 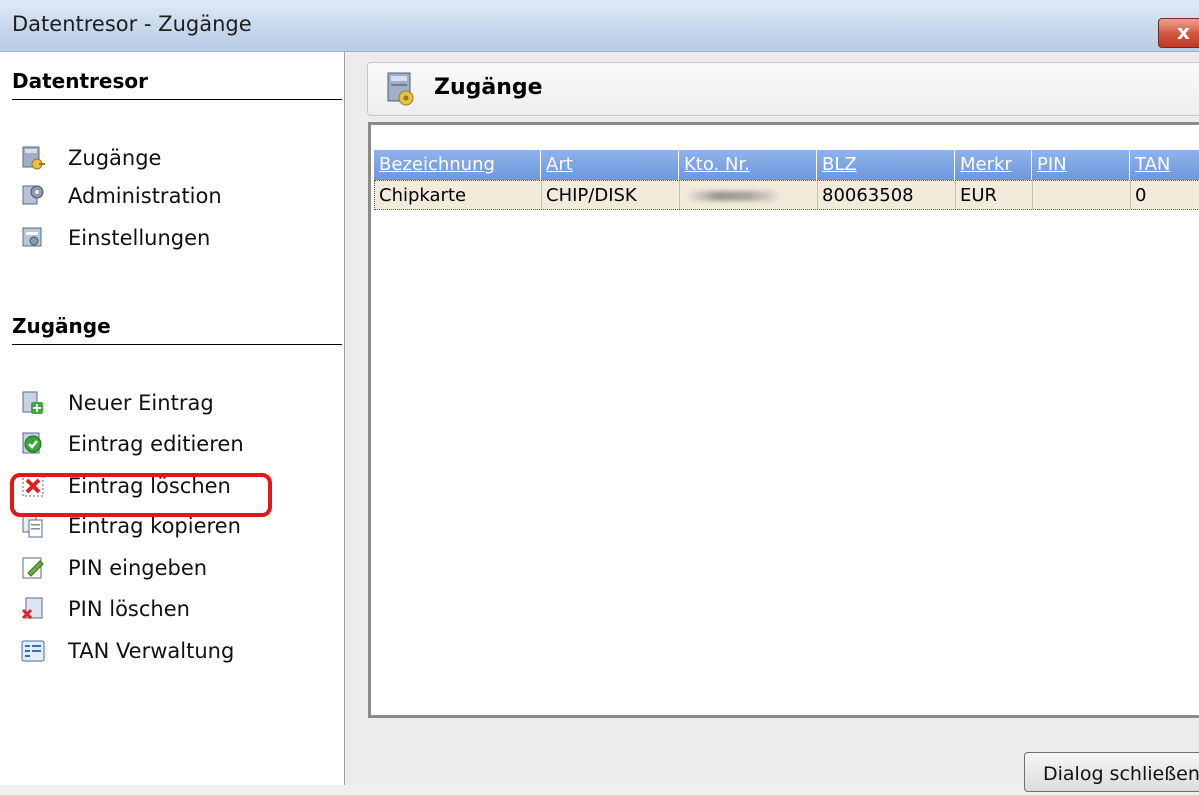 What do you see at coordinates (887, 195) in the screenshot?
I see `cell-blz: 80063508` at bounding box center [887, 195].